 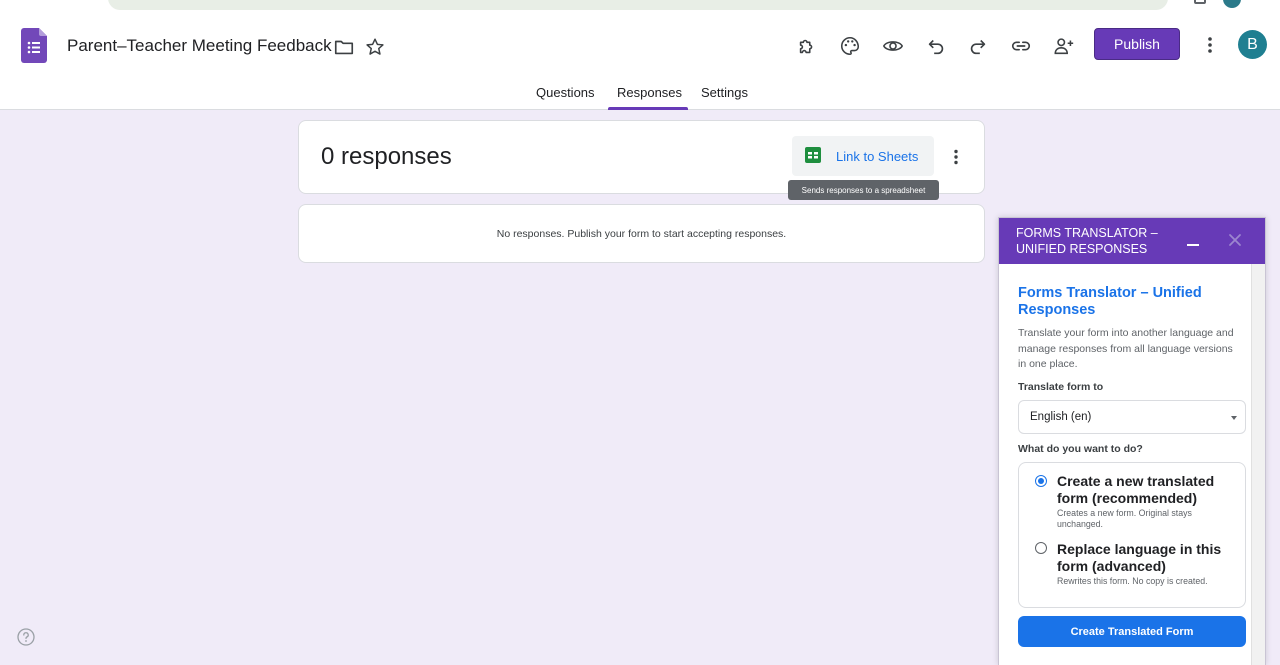 I want to click on palette-icon, so click(x=850, y=46).